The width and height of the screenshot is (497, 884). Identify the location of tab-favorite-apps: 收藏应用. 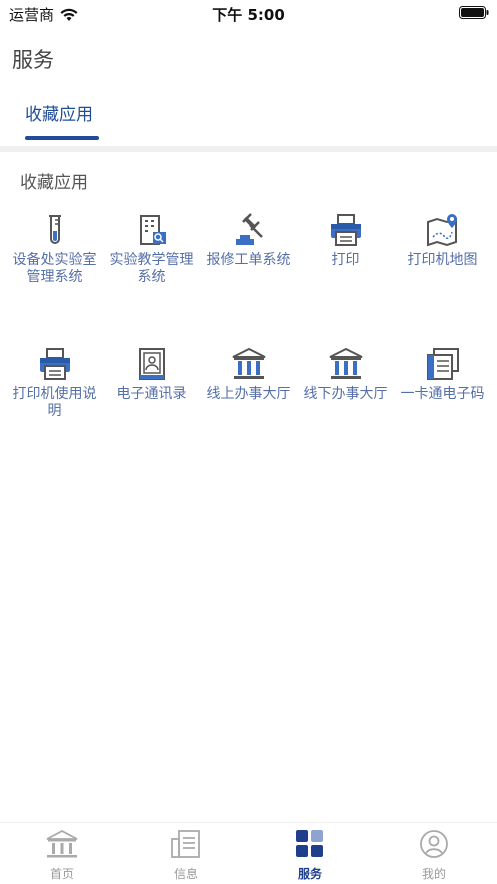
(59, 112).